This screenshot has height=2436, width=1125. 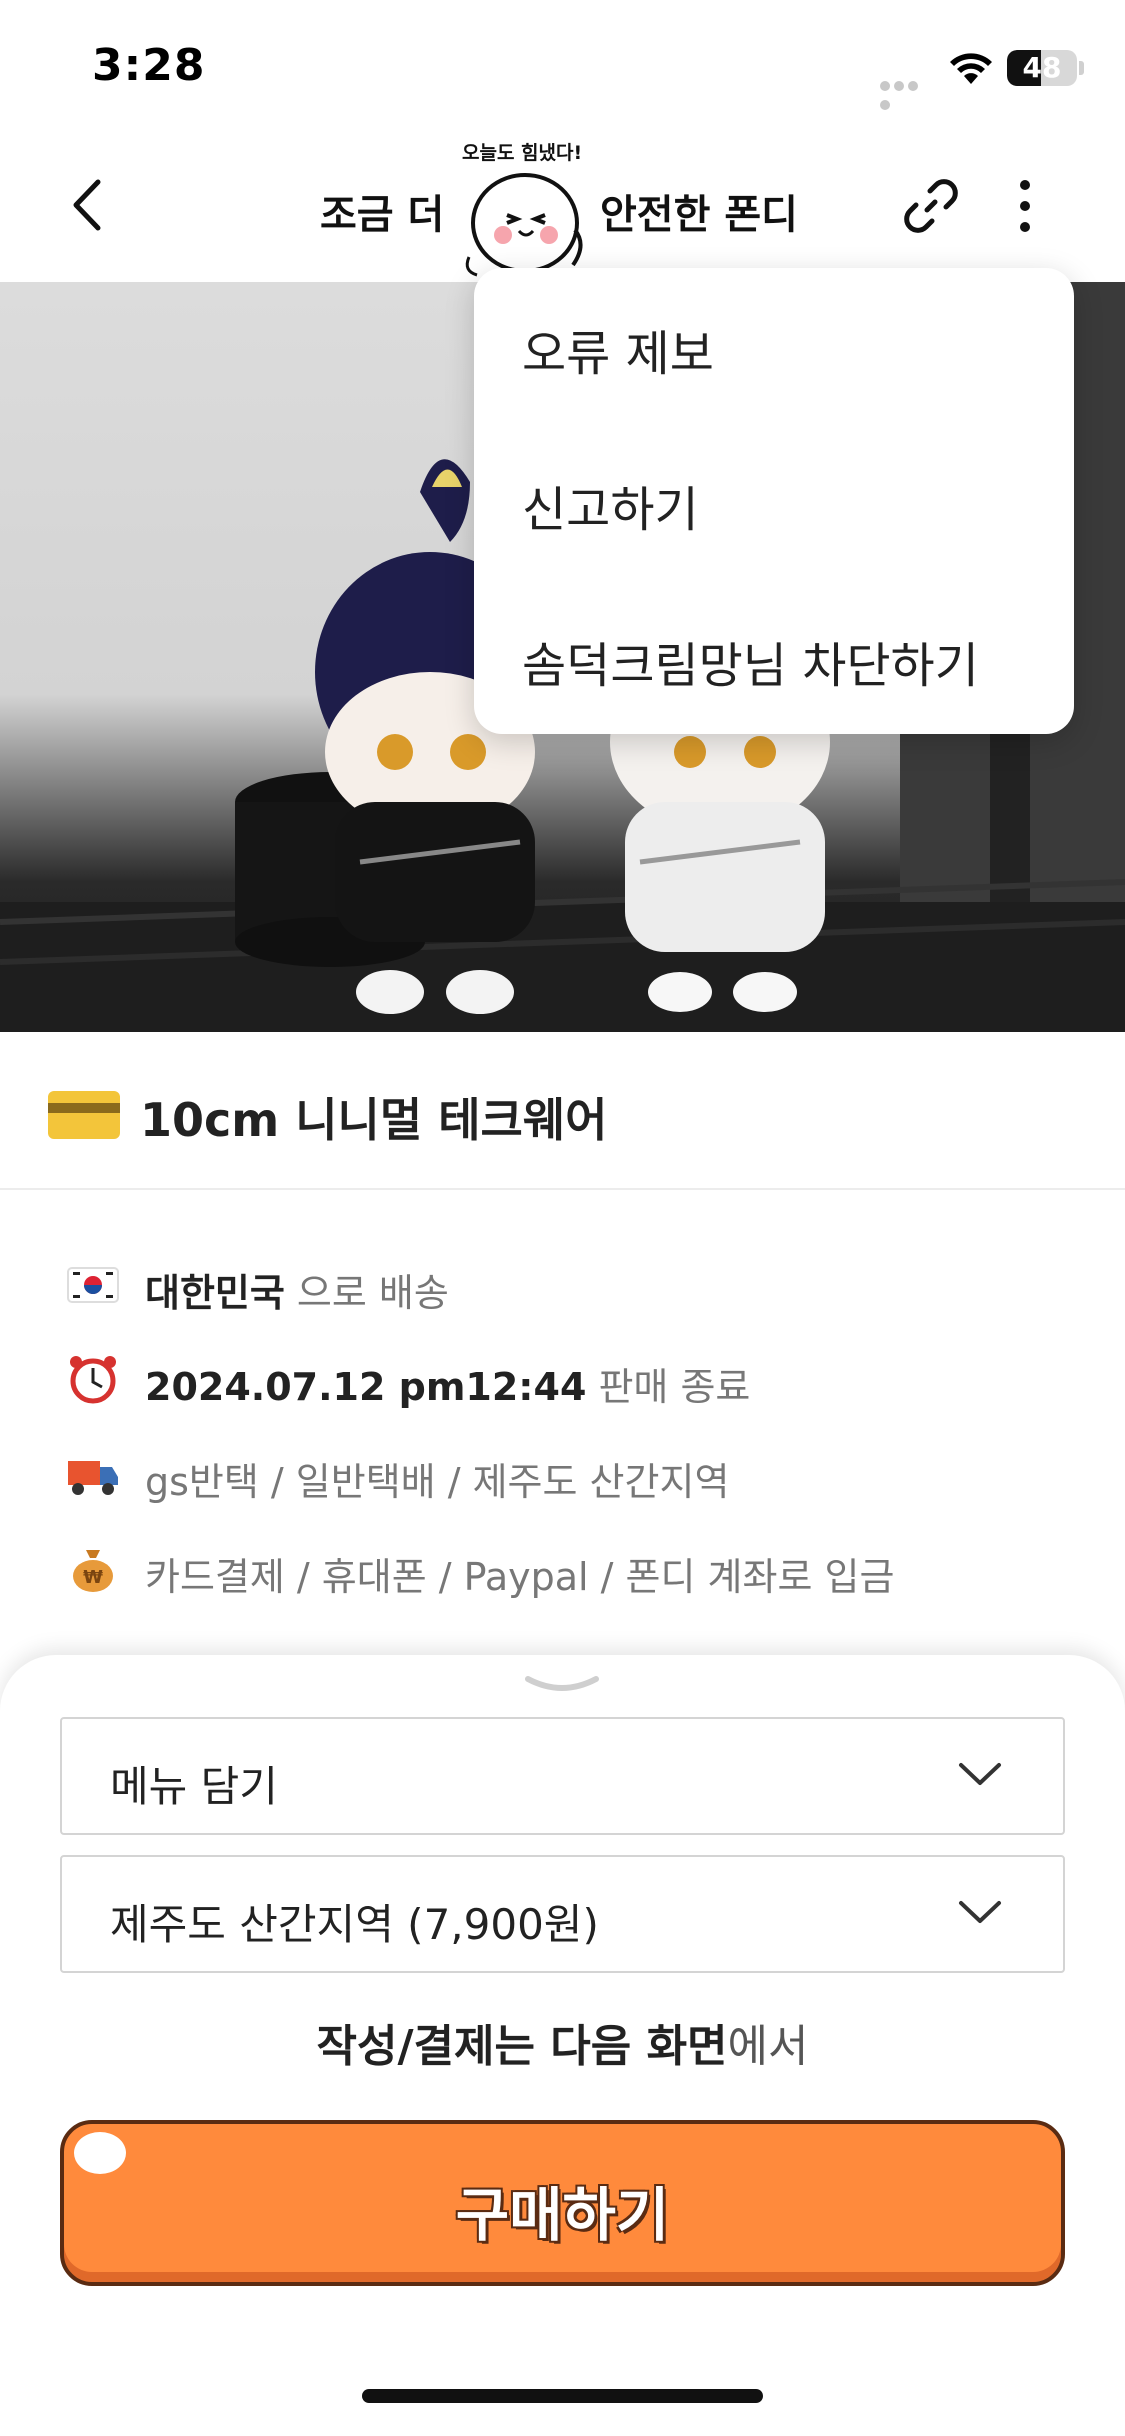 What do you see at coordinates (374, 1120) in the screenshot?
I see `product-title: 10cm 니니멀 테크웨어` at bounding box center [374, 1120].